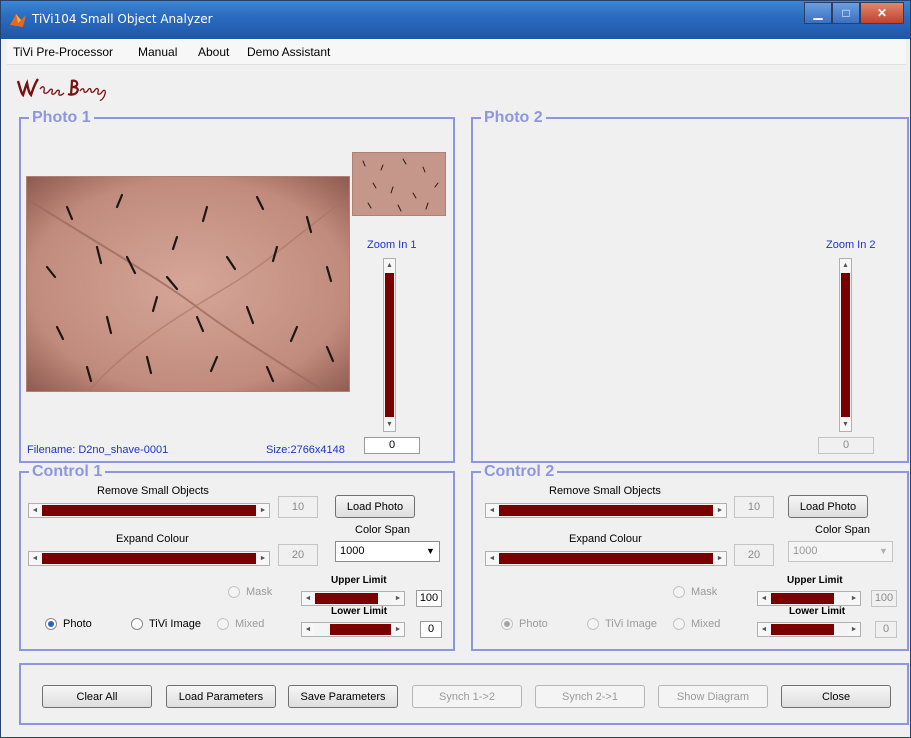  I want to click on lower-limit-1-label: Lower Limit, so click(359, 611).